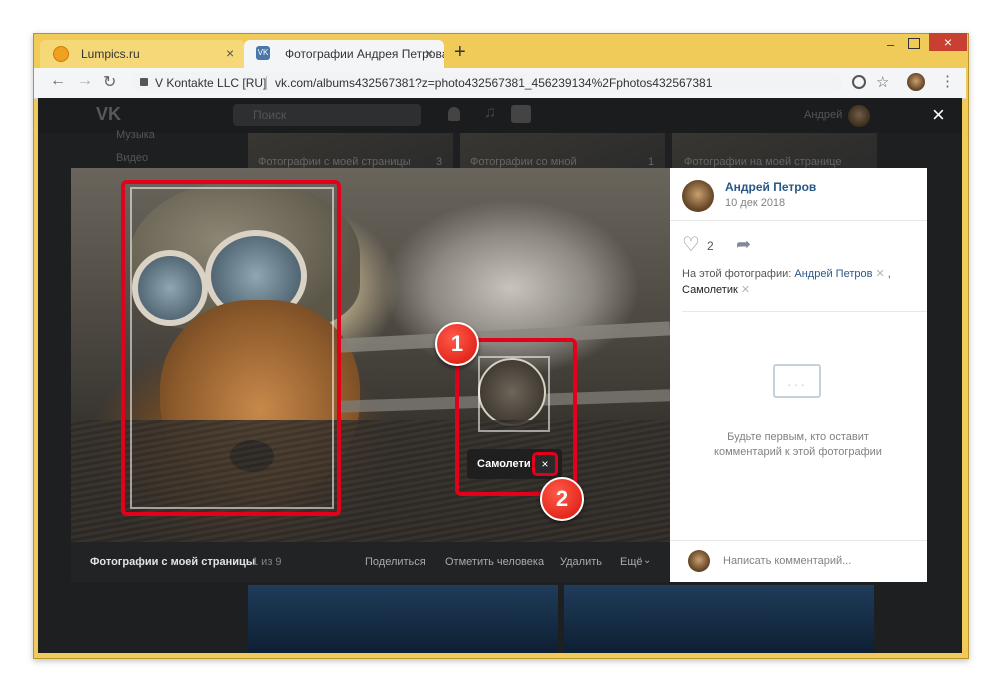 This screenshot has height=691, width=1000. What do you see at coordinates (647, 560) in the screenshot?
I see `chevron-down-icon: ⌄` at bounding box center [647, 560].